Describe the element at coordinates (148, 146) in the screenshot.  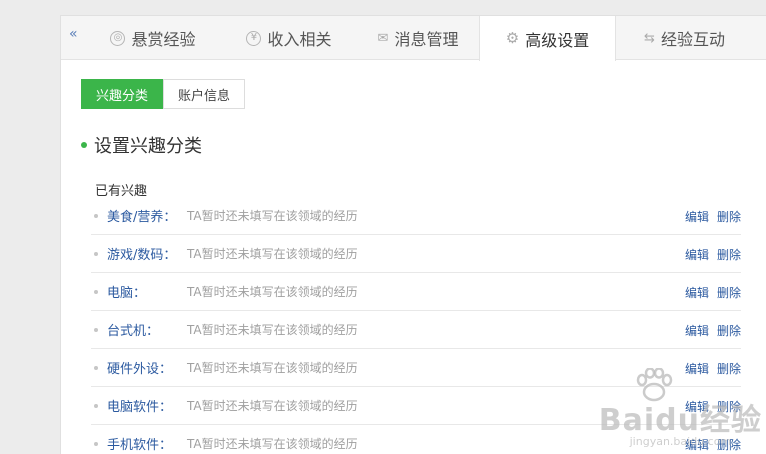
I see `section-title-text: 设置兴趣分类` at that location.